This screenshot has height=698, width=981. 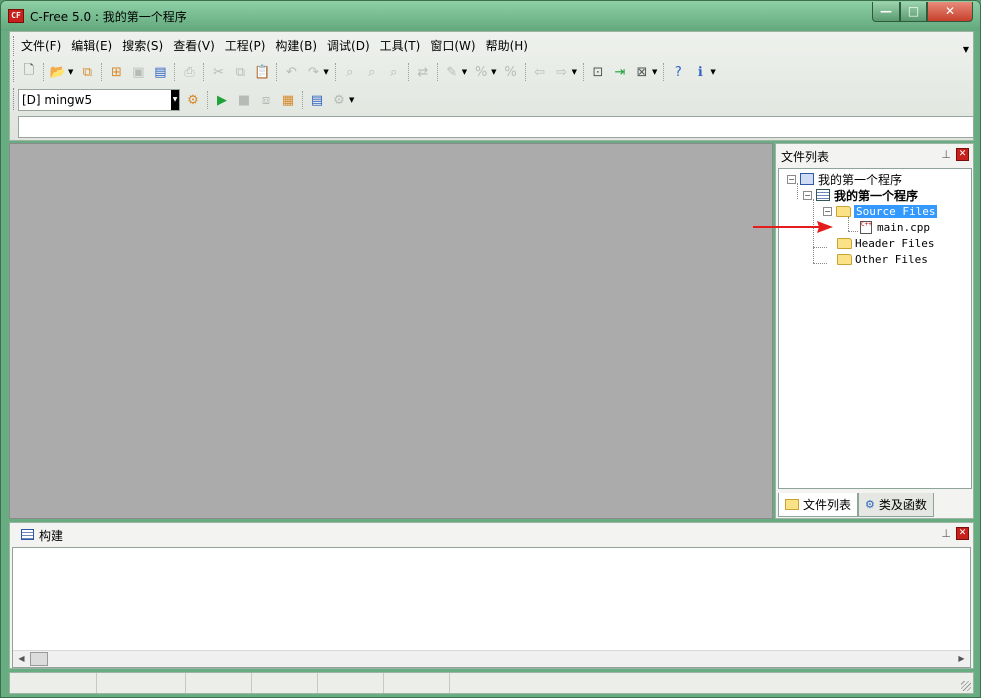 I want to click on info-icon: ℹ, so click(x=700, y=72).